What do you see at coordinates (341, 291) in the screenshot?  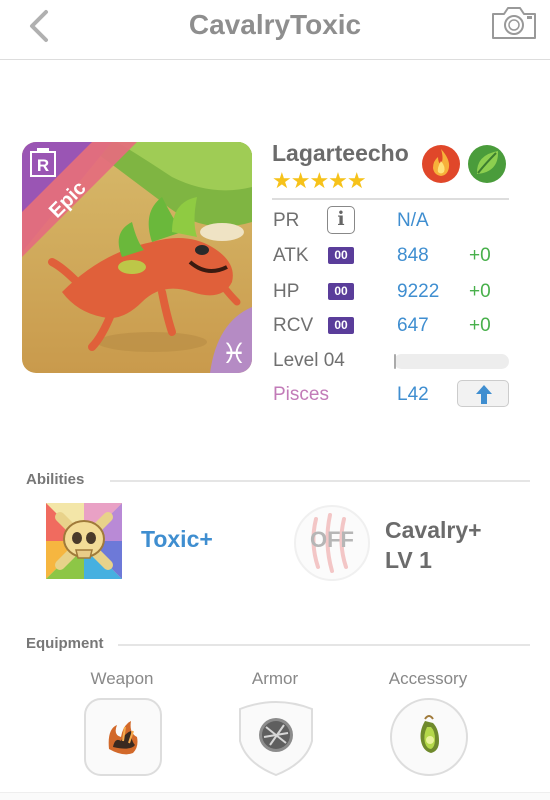 I see `hp-plus-badge: 00` at bounding box center [341, 291].